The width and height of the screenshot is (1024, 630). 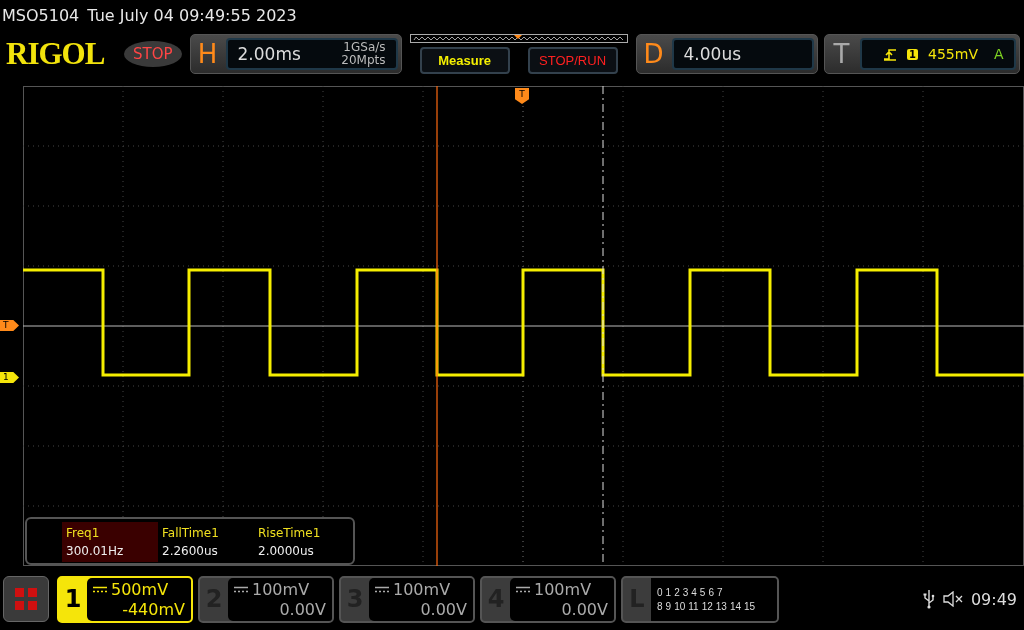 I want to click on rising-edge-icon, so click(x=890, y=54).